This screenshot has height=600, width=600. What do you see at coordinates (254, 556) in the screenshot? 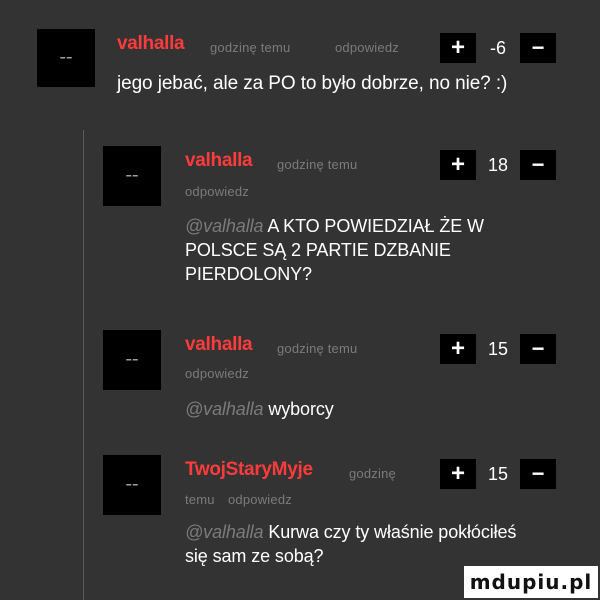
I see `comment-line: się sam ze sobą?` at bounding box center [254, 556].